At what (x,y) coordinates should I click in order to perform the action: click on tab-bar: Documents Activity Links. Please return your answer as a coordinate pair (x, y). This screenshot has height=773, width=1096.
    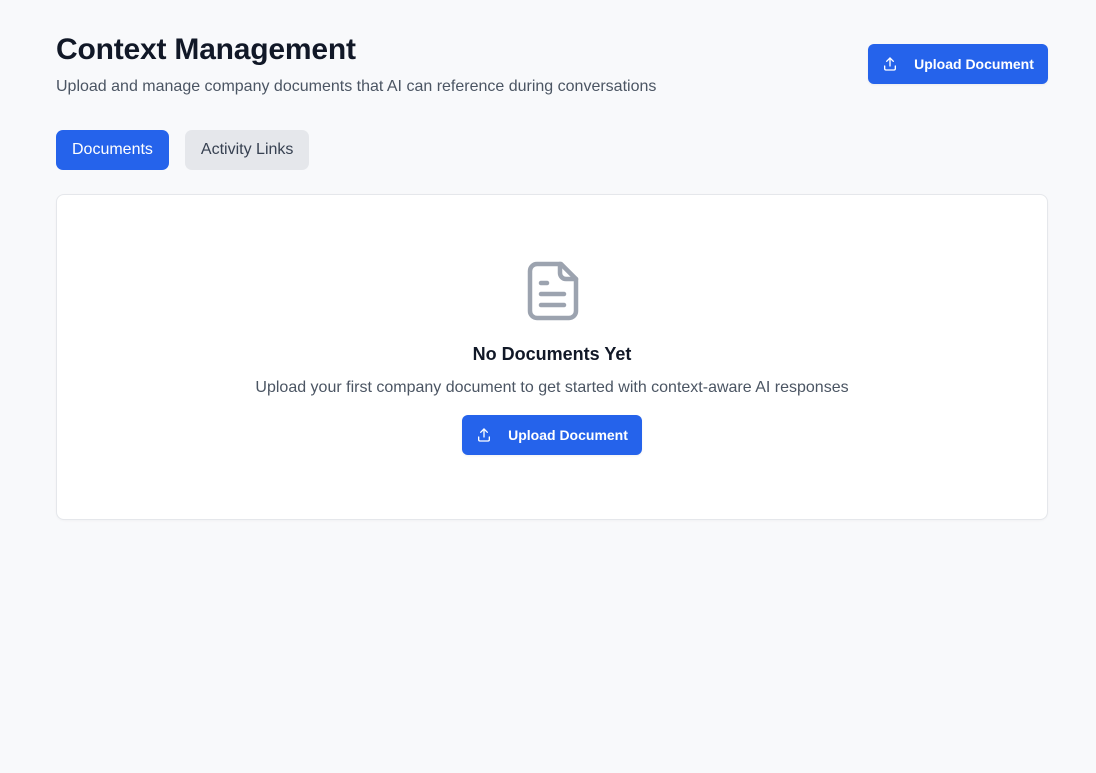
    Looking at the image, I should click on (183, 150).